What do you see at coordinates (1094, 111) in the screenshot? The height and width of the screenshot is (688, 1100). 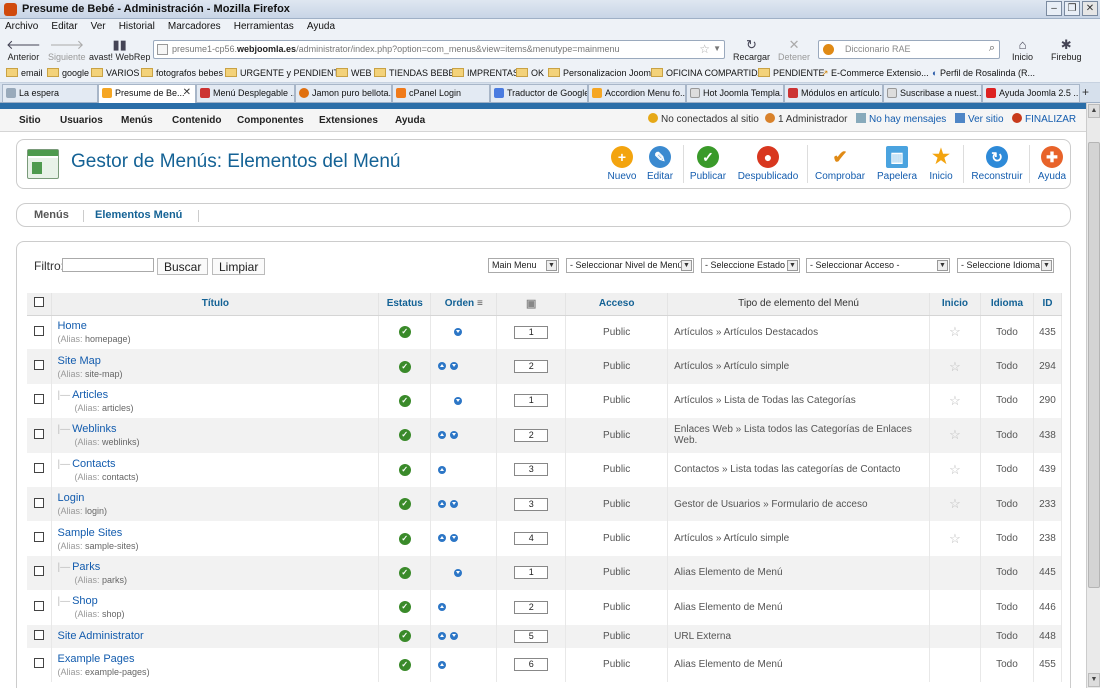 I see `scroll-up-icon: ▲` at bounding box center [1094, 111].